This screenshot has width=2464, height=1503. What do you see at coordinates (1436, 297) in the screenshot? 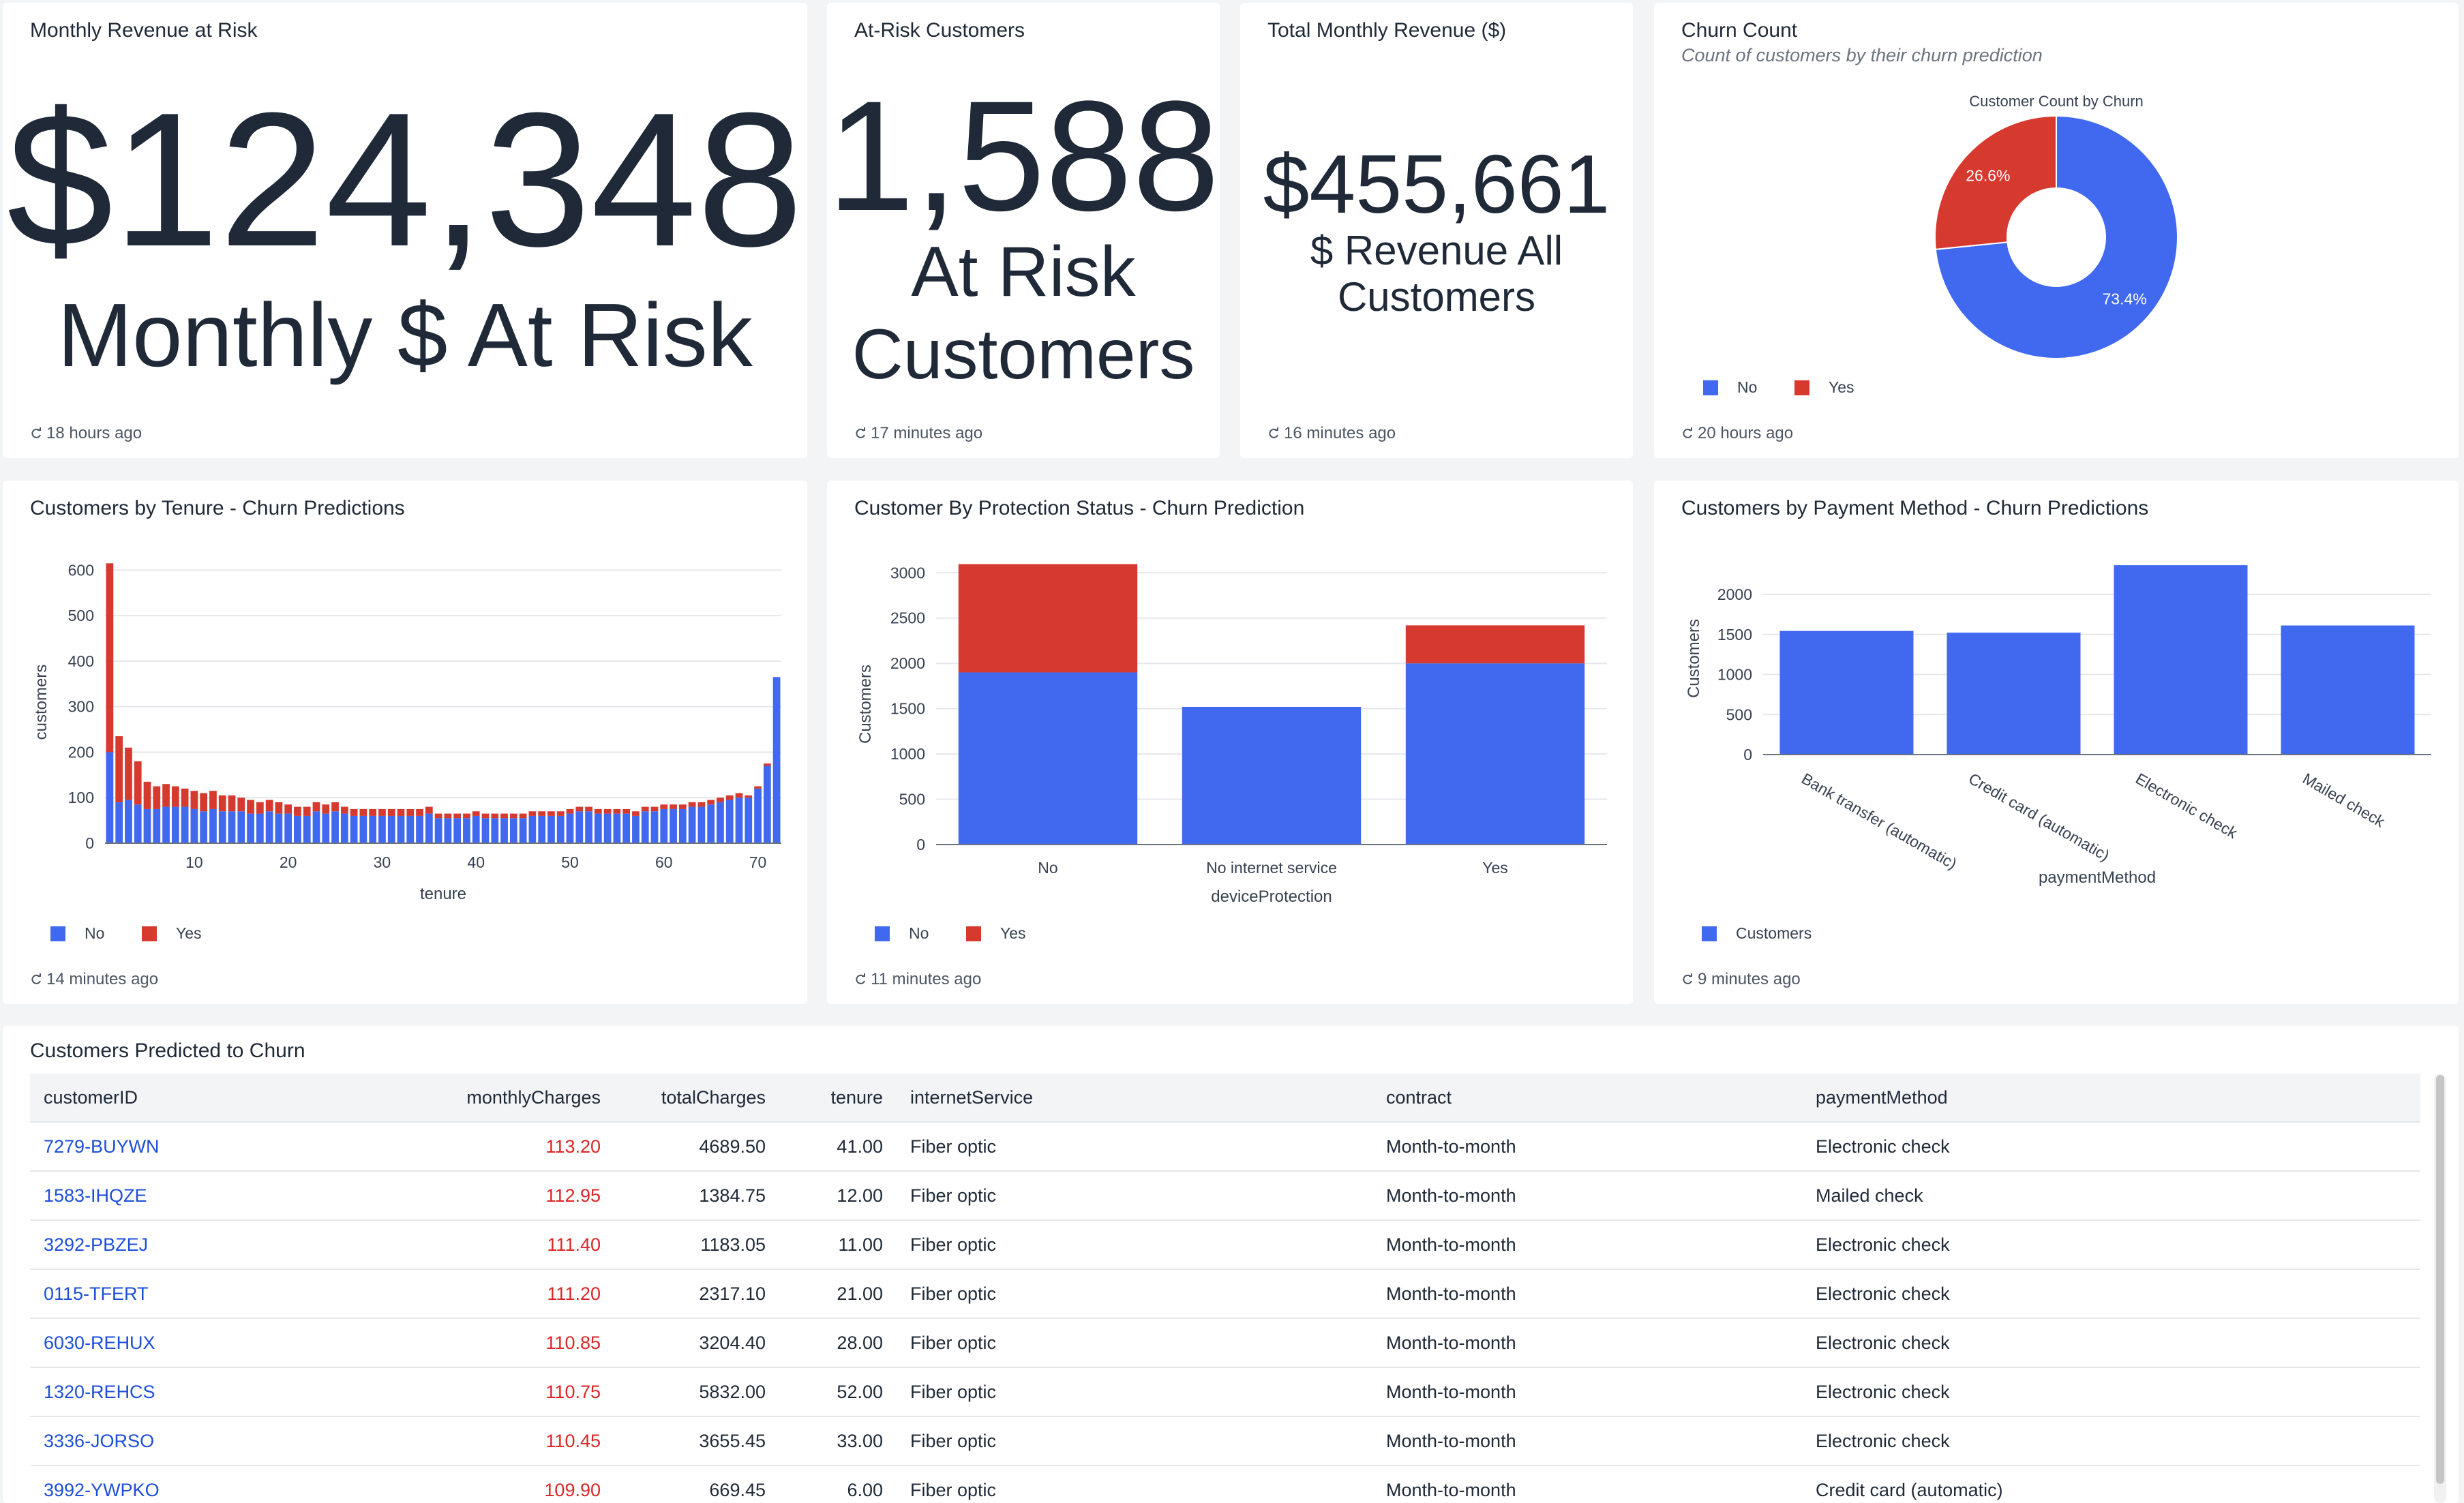
I see `label-line: Customers` at bounding box center [1436, 297].